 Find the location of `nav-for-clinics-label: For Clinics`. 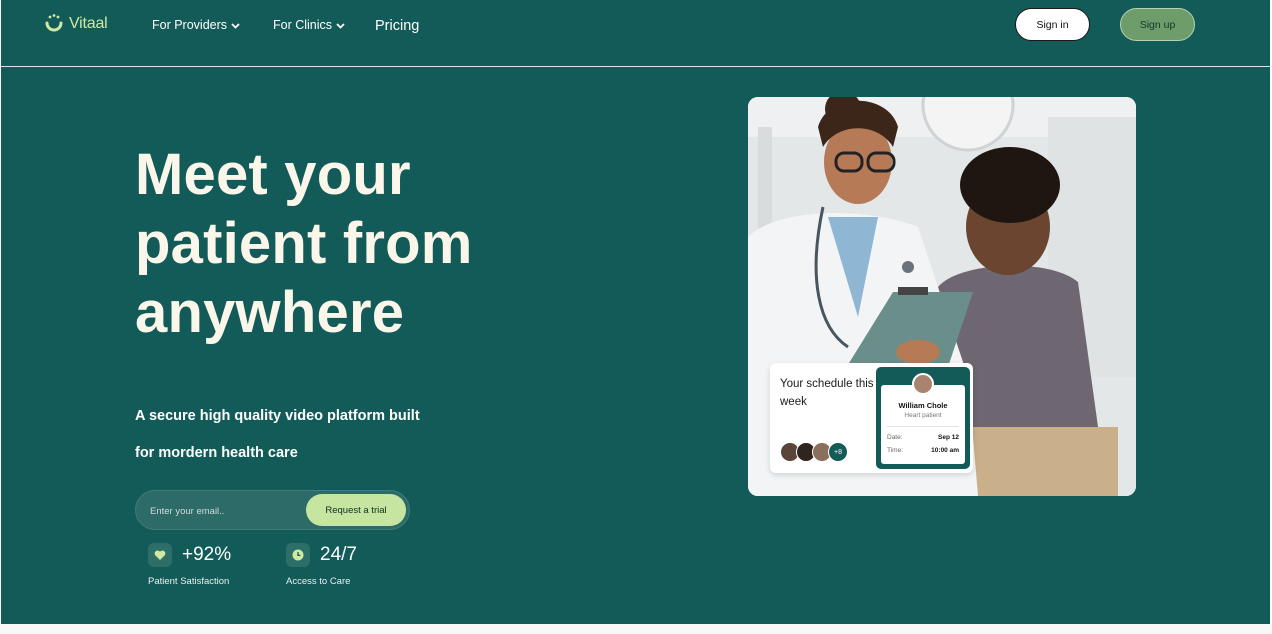

nav-for-clinics-label: For Clinics is located at coordinates (303, 25).